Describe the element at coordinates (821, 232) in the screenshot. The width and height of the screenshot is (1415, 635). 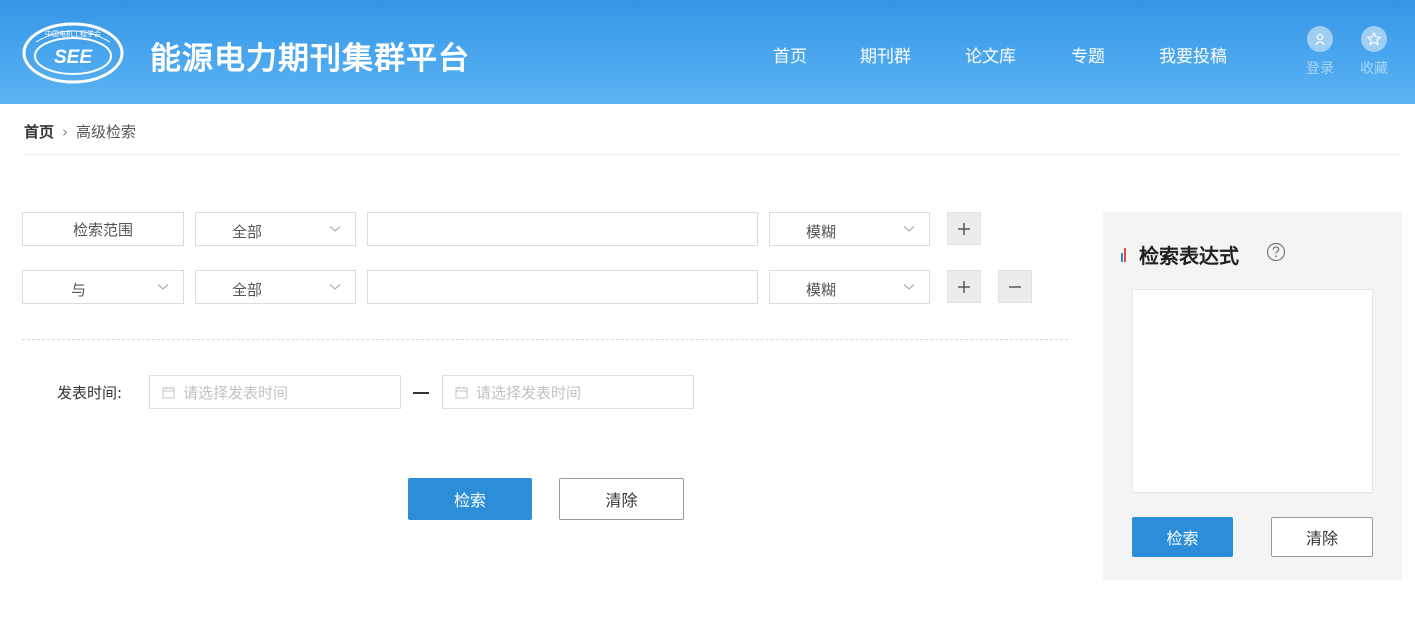
I see `match-select-1-value: 模糊` at that location.